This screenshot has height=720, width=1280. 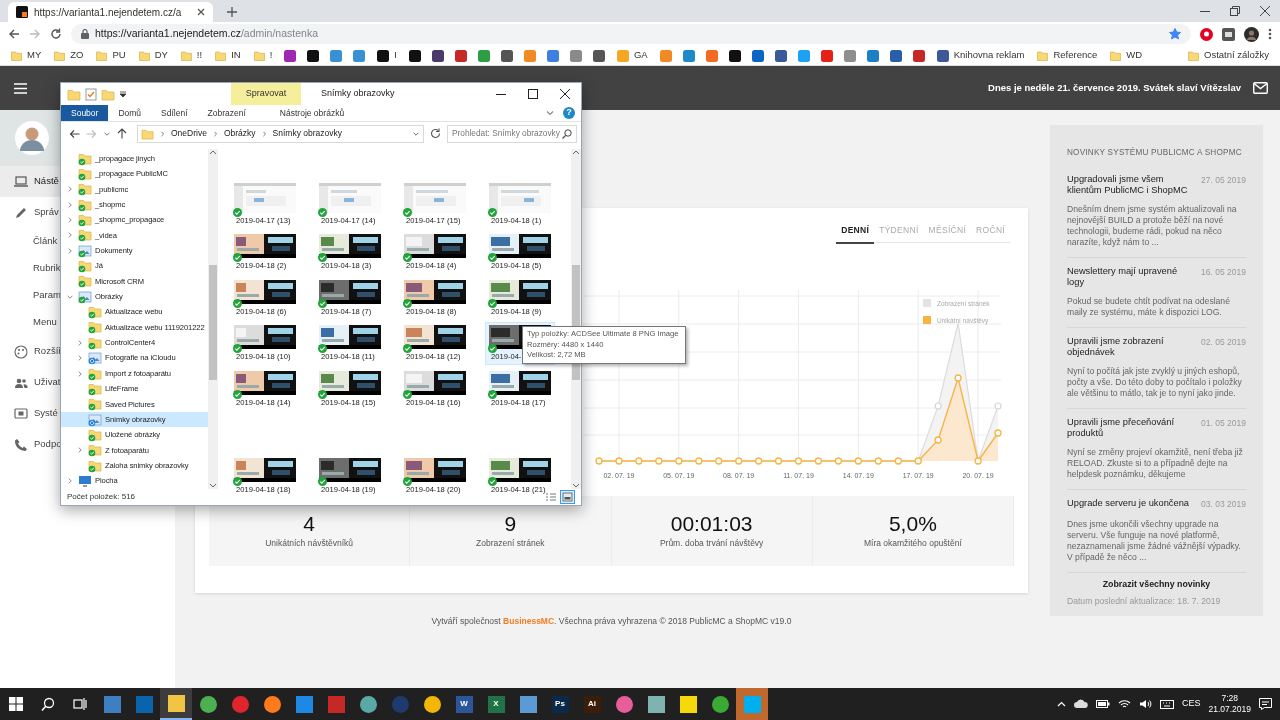 I want to click on maximize-icon, so click(x=533, y=94).